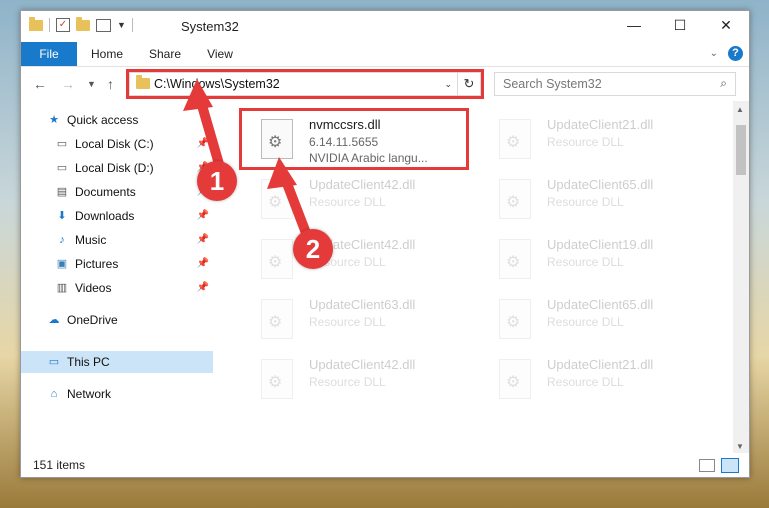 The image size is (769, 508). I want to click on annotation-arrows, so click(247, 158).